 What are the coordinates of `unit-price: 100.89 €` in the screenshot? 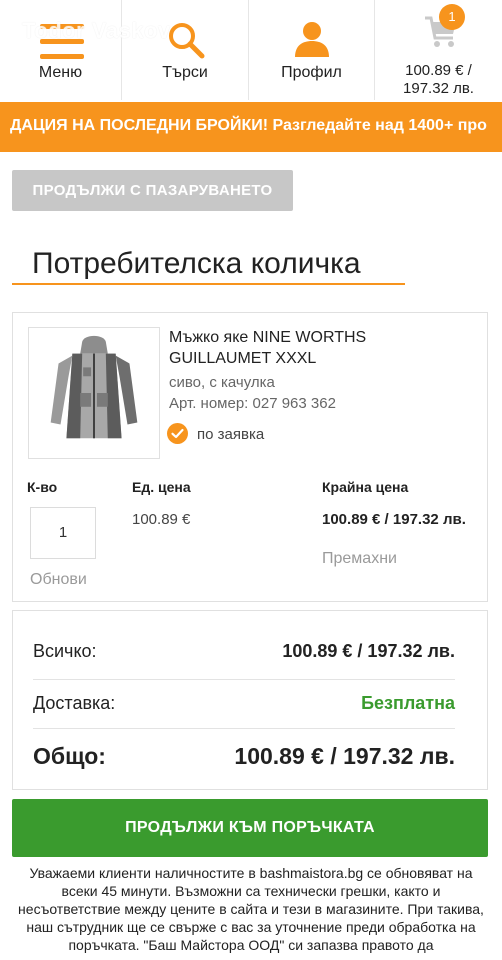 It's located at (161, 519).